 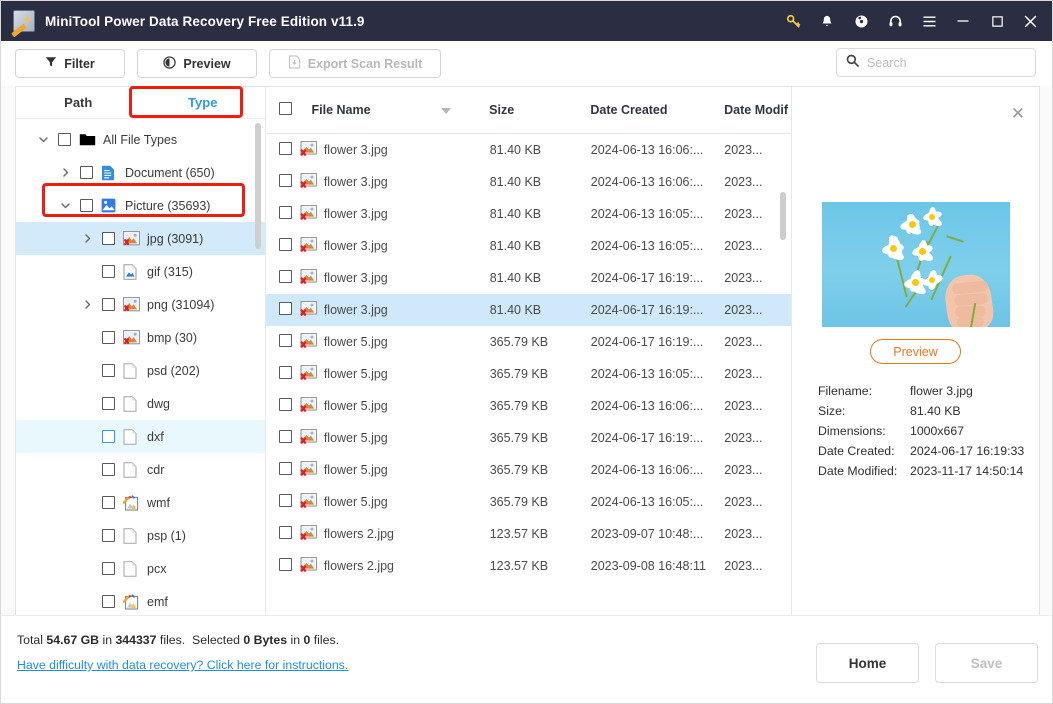 What do you see at coordinates (942, 62) in the screenshot?
I see `search-input` at bounding box center [942, 62].